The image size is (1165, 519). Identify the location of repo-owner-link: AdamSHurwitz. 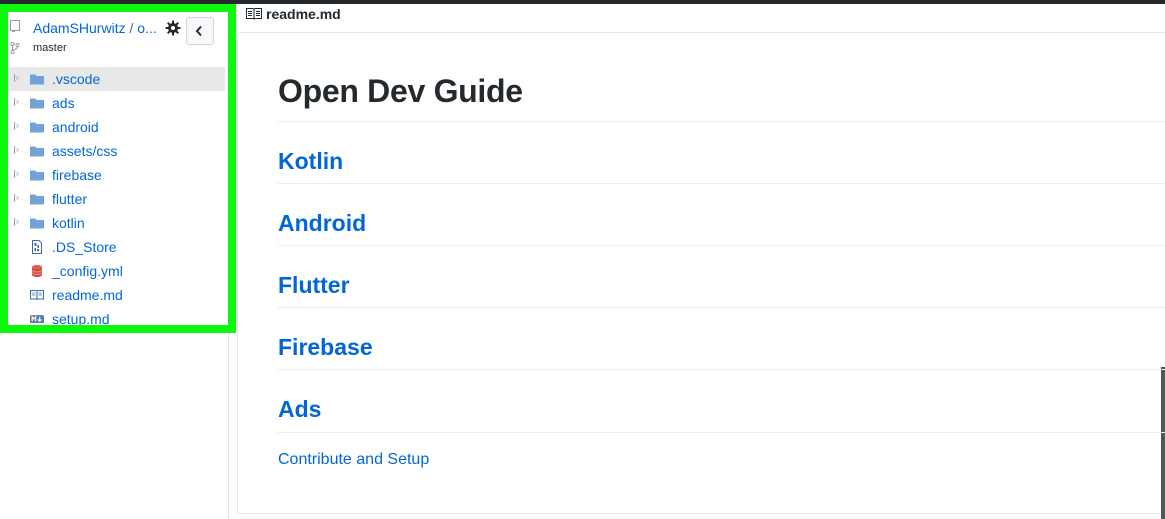
(79, 28).